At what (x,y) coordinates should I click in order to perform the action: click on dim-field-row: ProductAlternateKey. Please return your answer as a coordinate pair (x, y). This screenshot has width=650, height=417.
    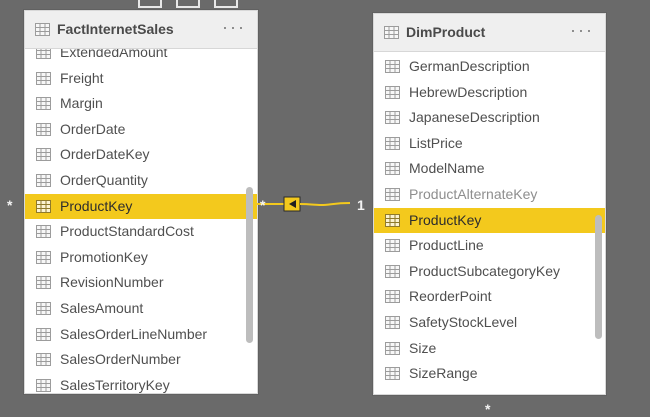
    Looking at the image, I should click on (489, 195).